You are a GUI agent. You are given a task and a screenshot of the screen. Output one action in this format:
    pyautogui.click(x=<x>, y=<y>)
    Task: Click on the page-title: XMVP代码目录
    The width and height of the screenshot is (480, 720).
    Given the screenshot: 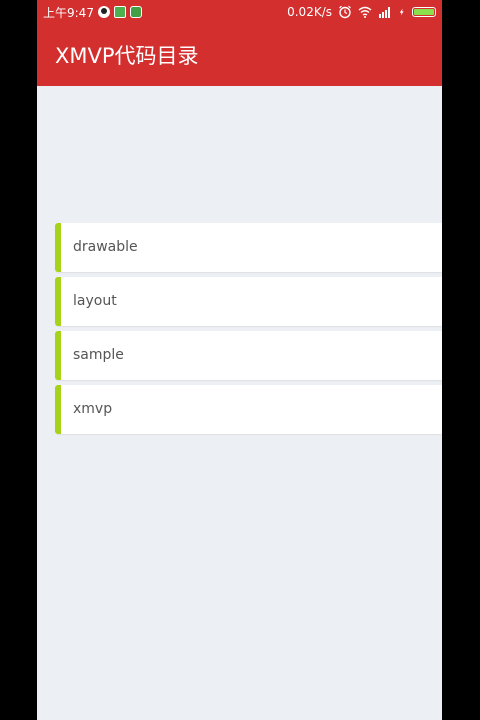 What is the action you would take?
    pyautogui.click(x=127, y=56)
    